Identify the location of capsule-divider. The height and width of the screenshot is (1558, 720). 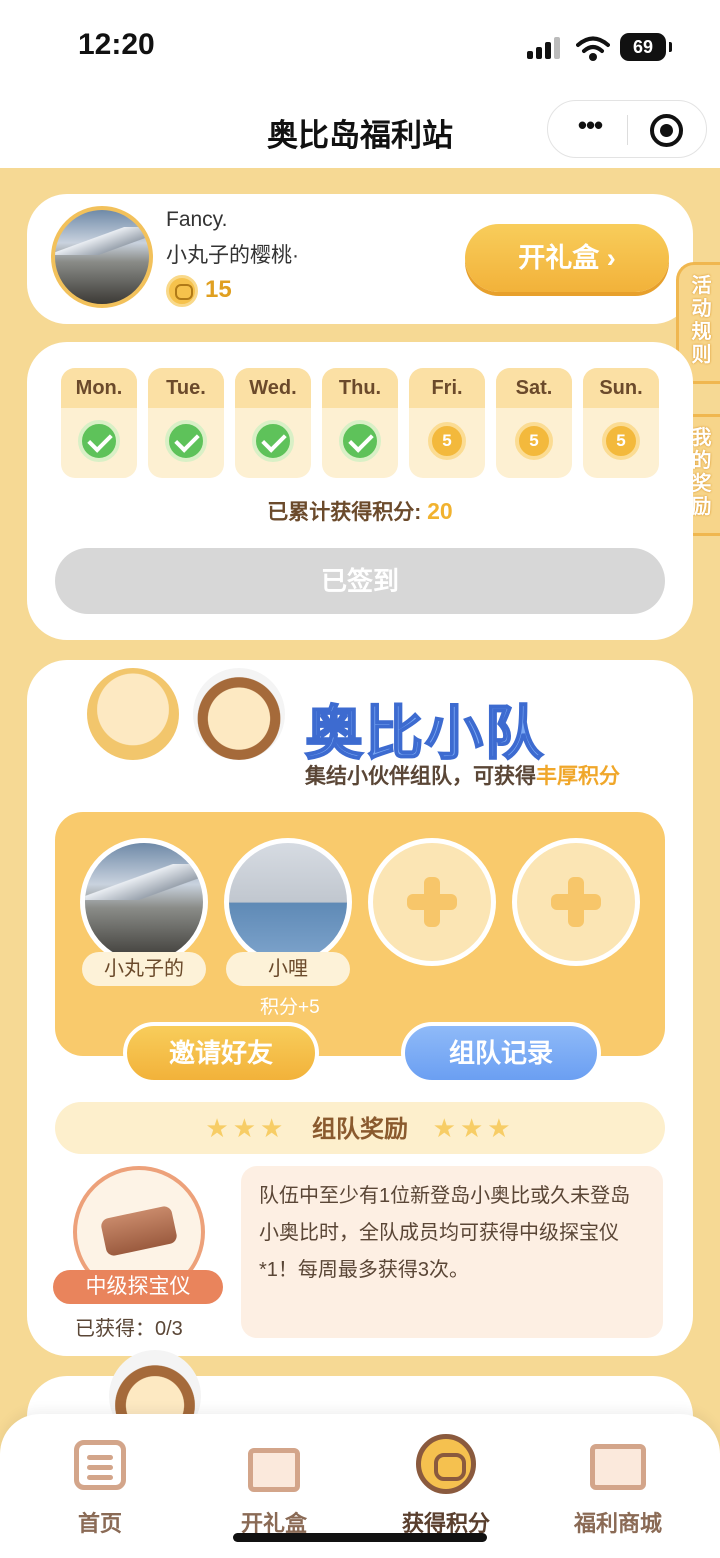
(627, 130).